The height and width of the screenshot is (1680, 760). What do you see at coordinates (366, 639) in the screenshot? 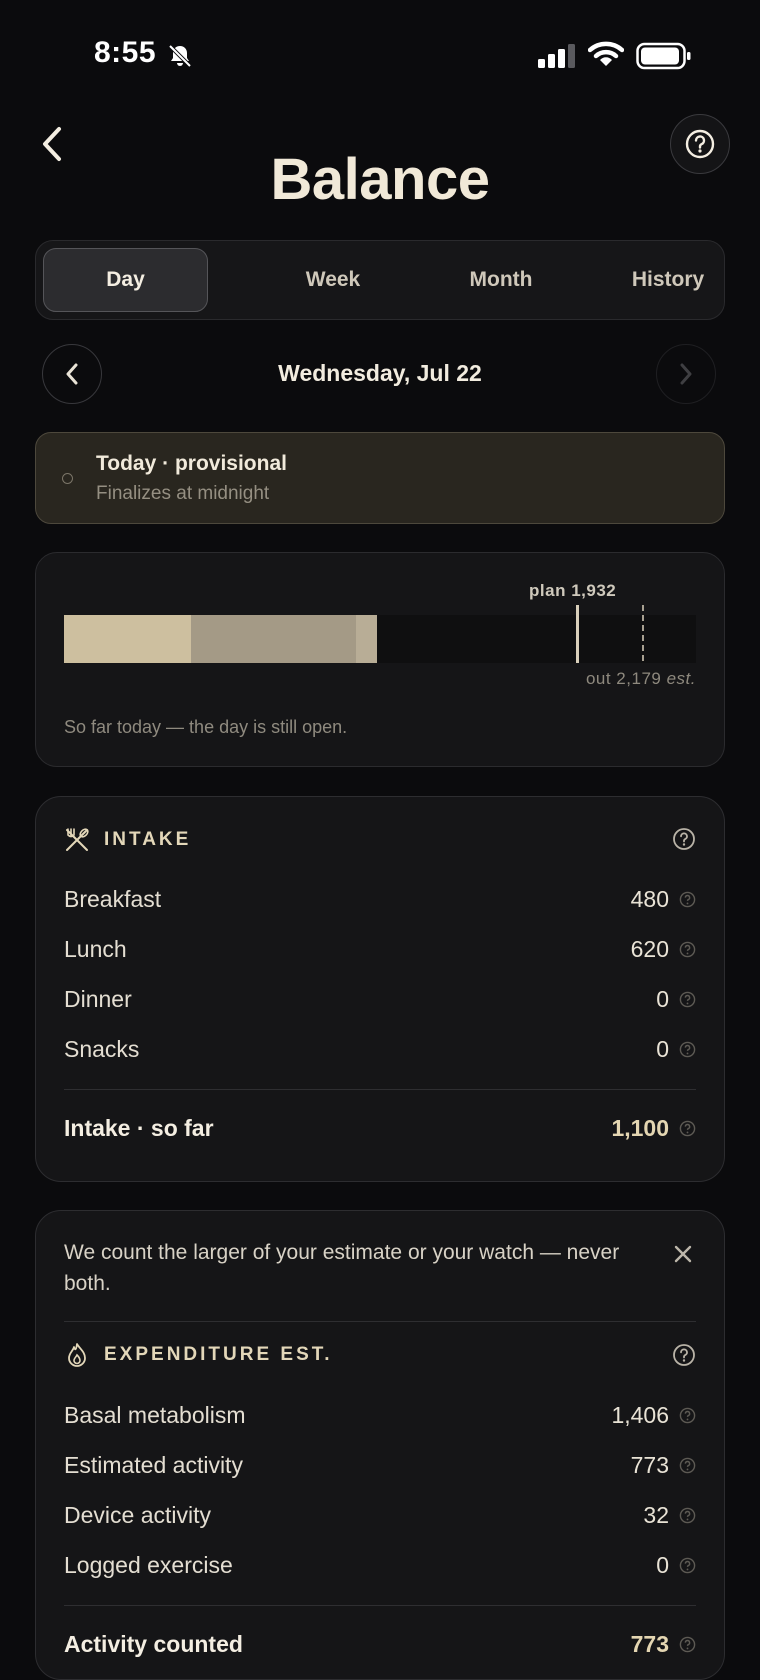
I see `bar-segment-in-progress` at bounding box center [366, 639].